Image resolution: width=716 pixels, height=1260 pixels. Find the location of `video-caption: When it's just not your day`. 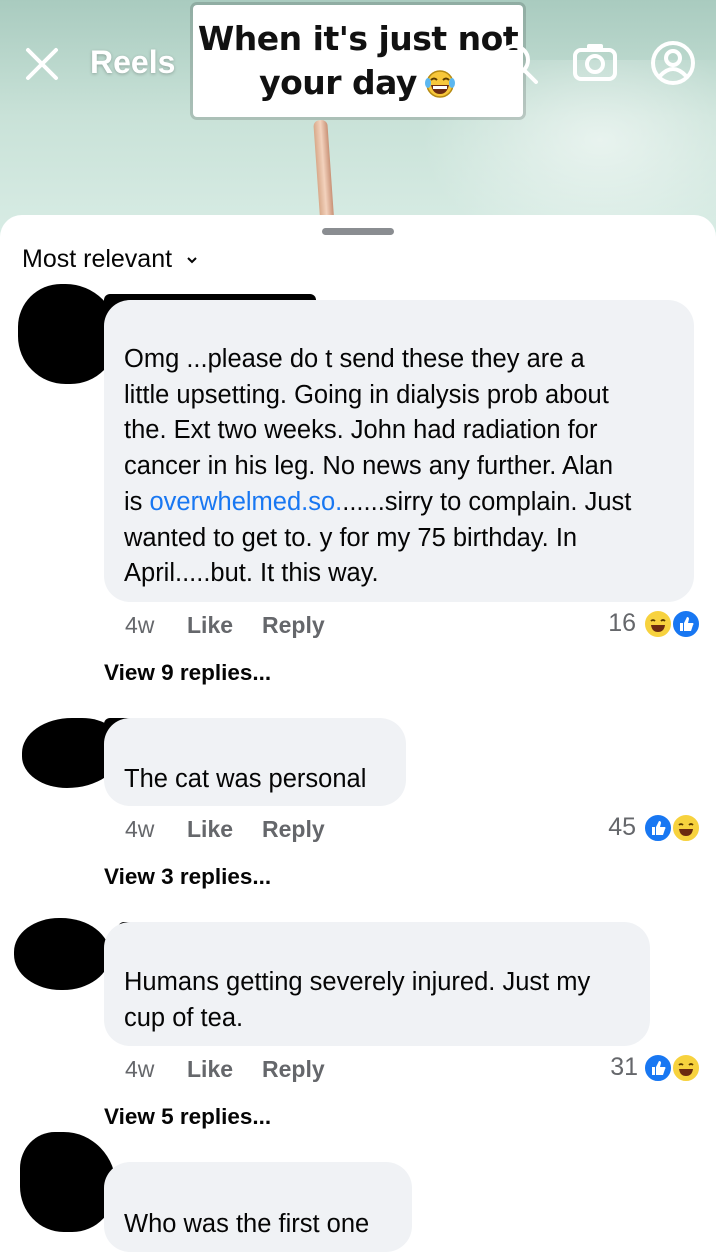

video-caption: When it's just not your day is located at coordinates (358, 61).